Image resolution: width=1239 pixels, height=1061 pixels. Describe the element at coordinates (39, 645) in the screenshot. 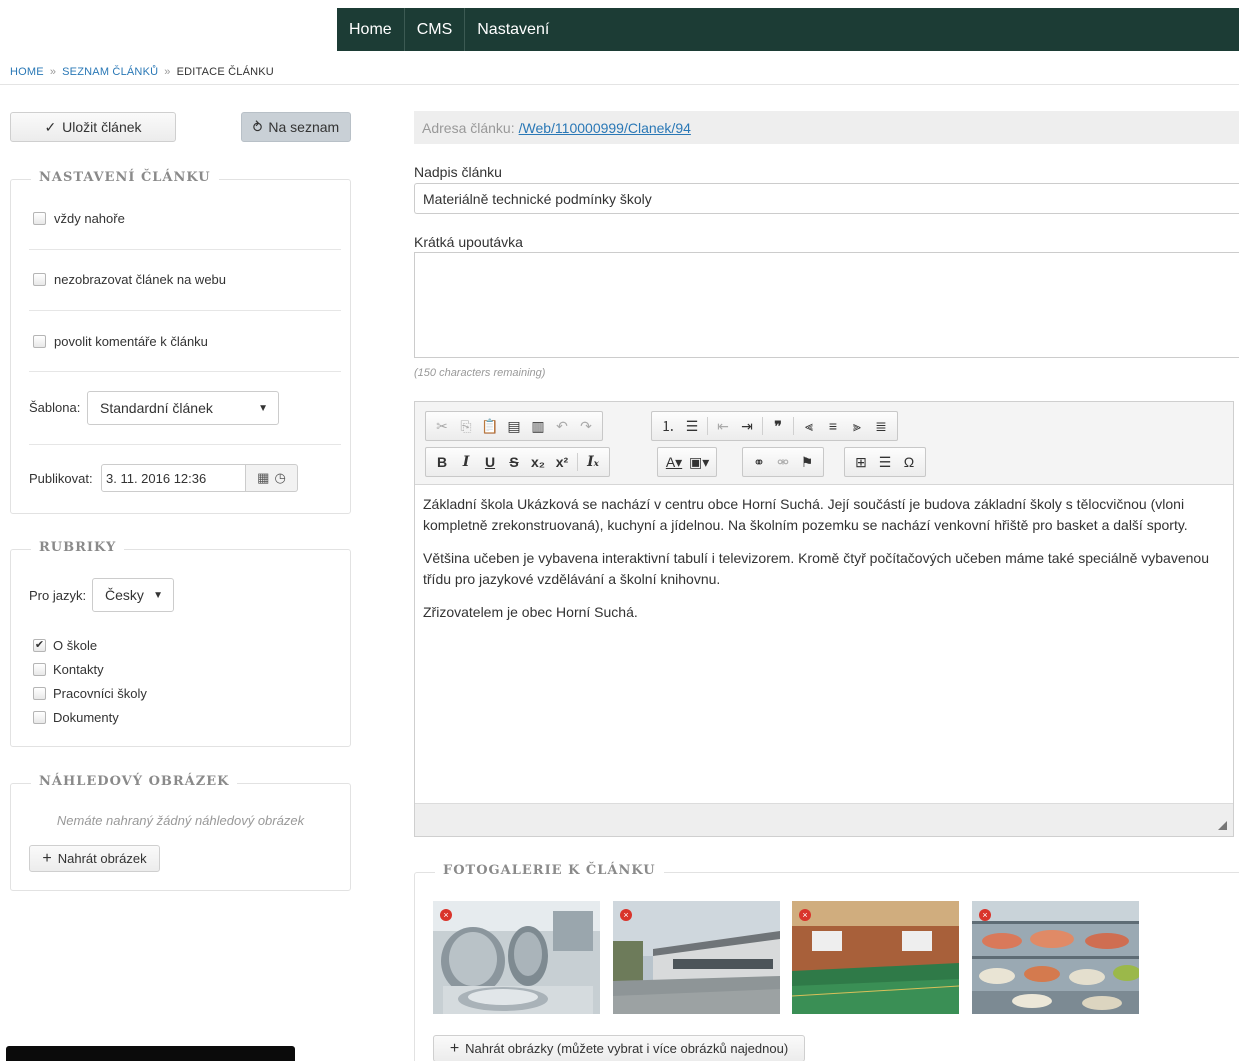

I see `category-checkbox-checked: ✔` at that location.